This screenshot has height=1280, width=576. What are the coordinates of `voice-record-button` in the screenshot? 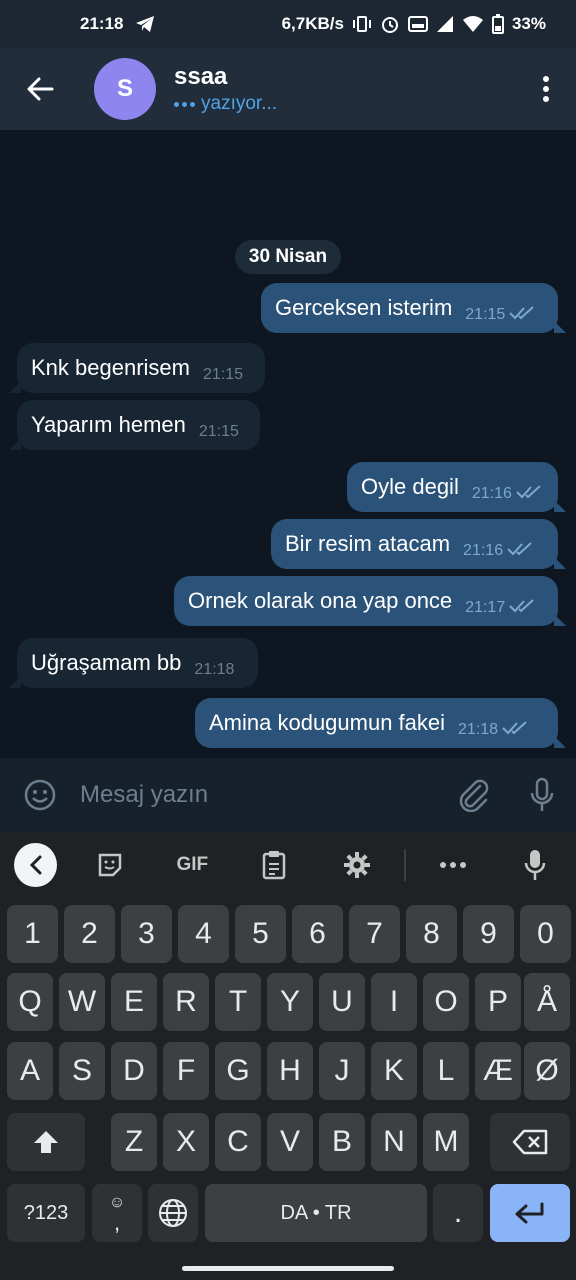 It's located at (542, 795).